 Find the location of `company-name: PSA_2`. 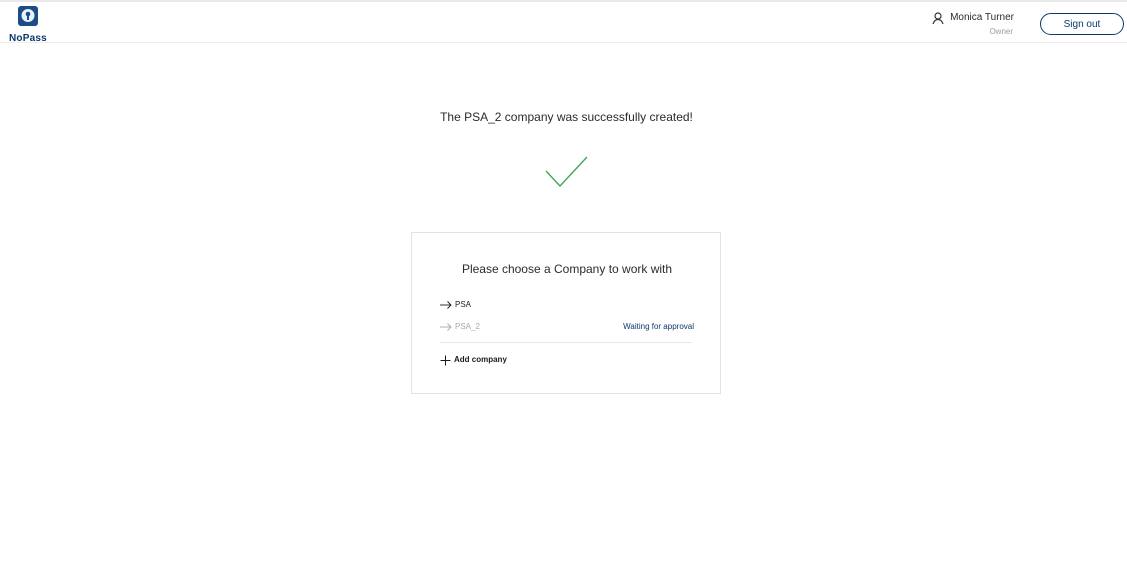

company-name: PSA_2 is located at coordinates (467, 326).